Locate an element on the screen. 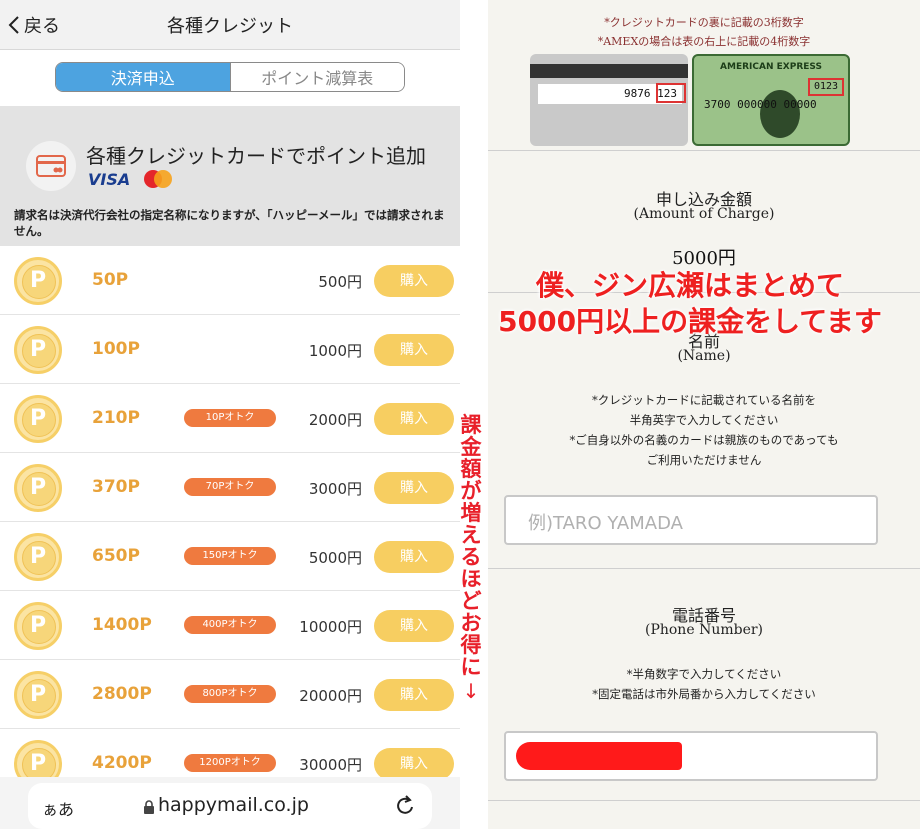 This screenshot has width=920, height=829. browser-bar: ぁあ happymail.co.jp is located at coordinates (230, 803).